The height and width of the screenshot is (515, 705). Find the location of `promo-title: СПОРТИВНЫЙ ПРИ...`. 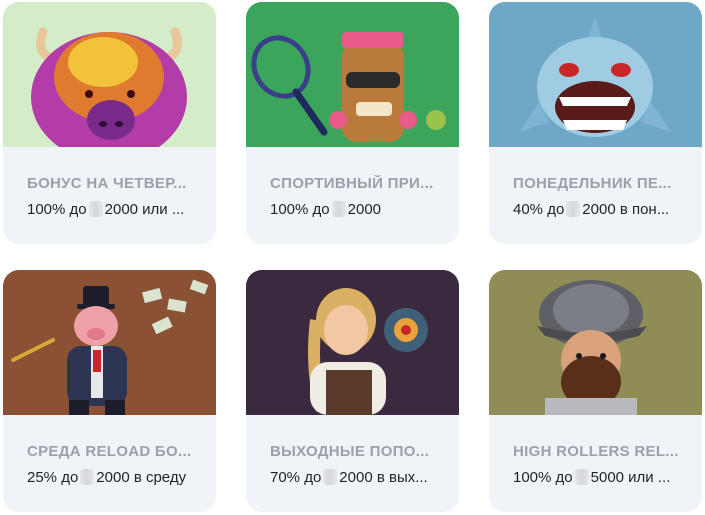

promo-title: СПОРТИВНЫЙ ПРИ... is located at coordinates (352, 183).